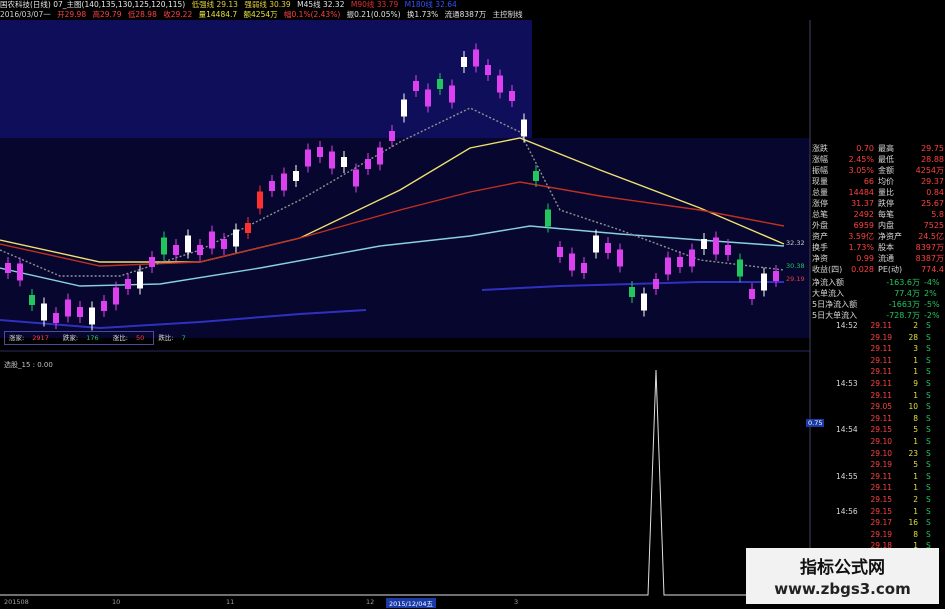 This screenshot has width=945, height=609. What do you see at coordinates (847, 325) in the screenshot?
I see `tick-time: 14:52` at bounding box center [847, 325].